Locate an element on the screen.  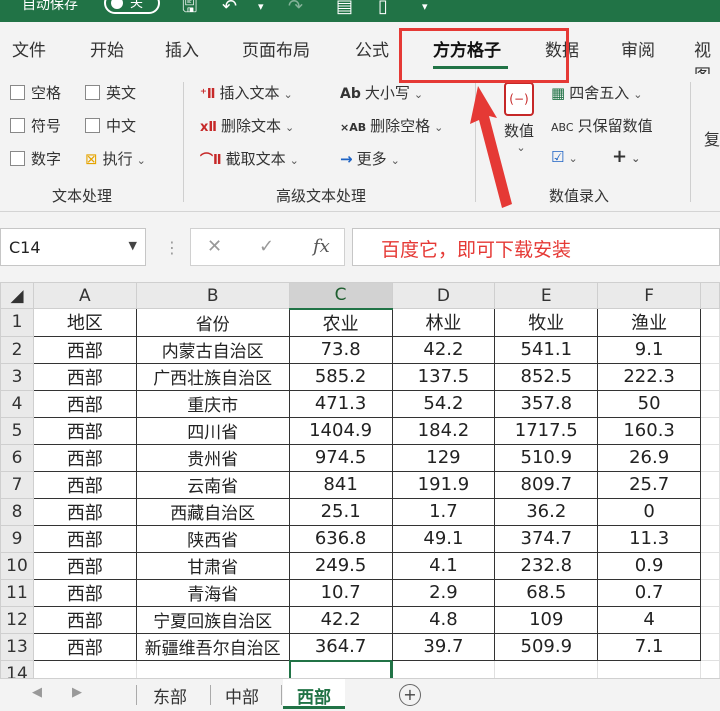
table-cell: 26.9 is located at coordinates (649, 457).